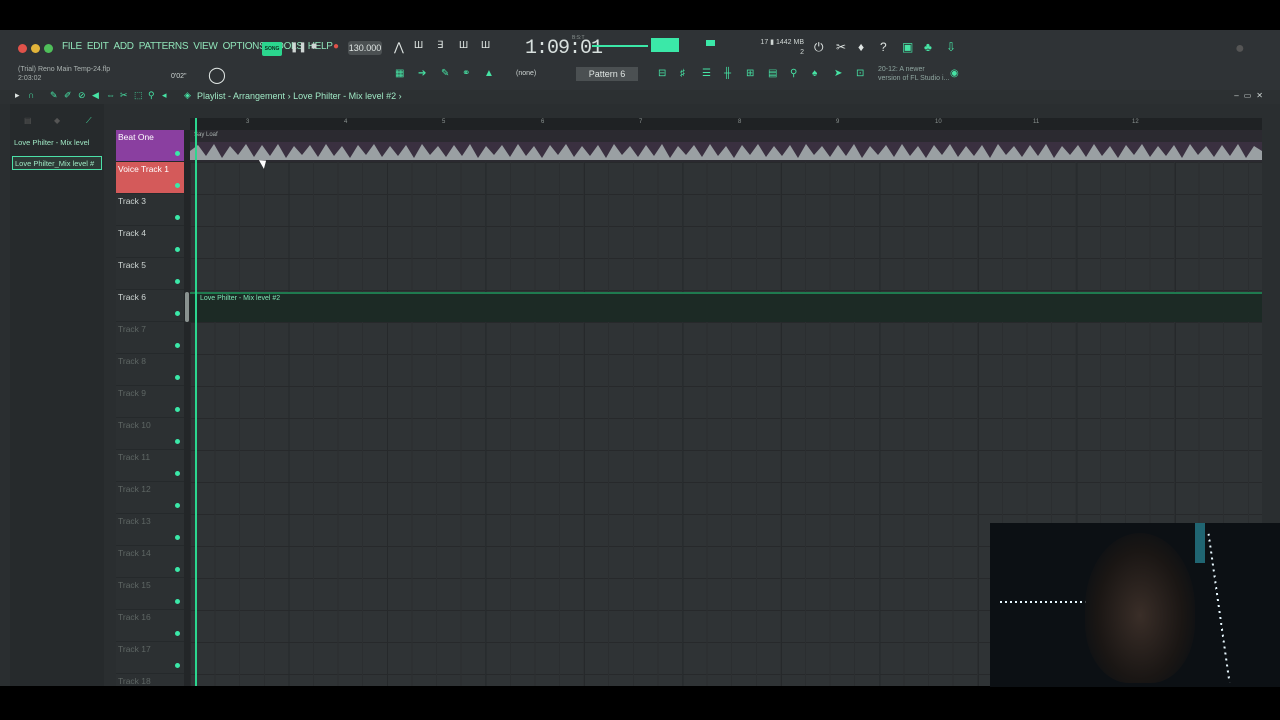  Describe the element at coordinates (187, 95) in the screenshot. I see `playlist-menu-icon: ◈` at that location.